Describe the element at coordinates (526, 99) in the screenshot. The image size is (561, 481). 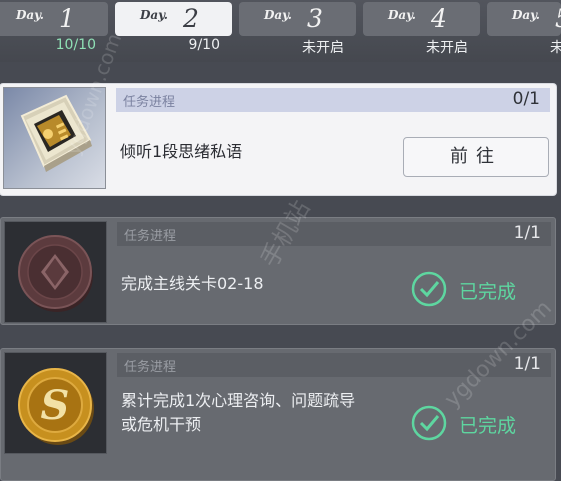
I see `task-progress-count: 0/1` at that location.